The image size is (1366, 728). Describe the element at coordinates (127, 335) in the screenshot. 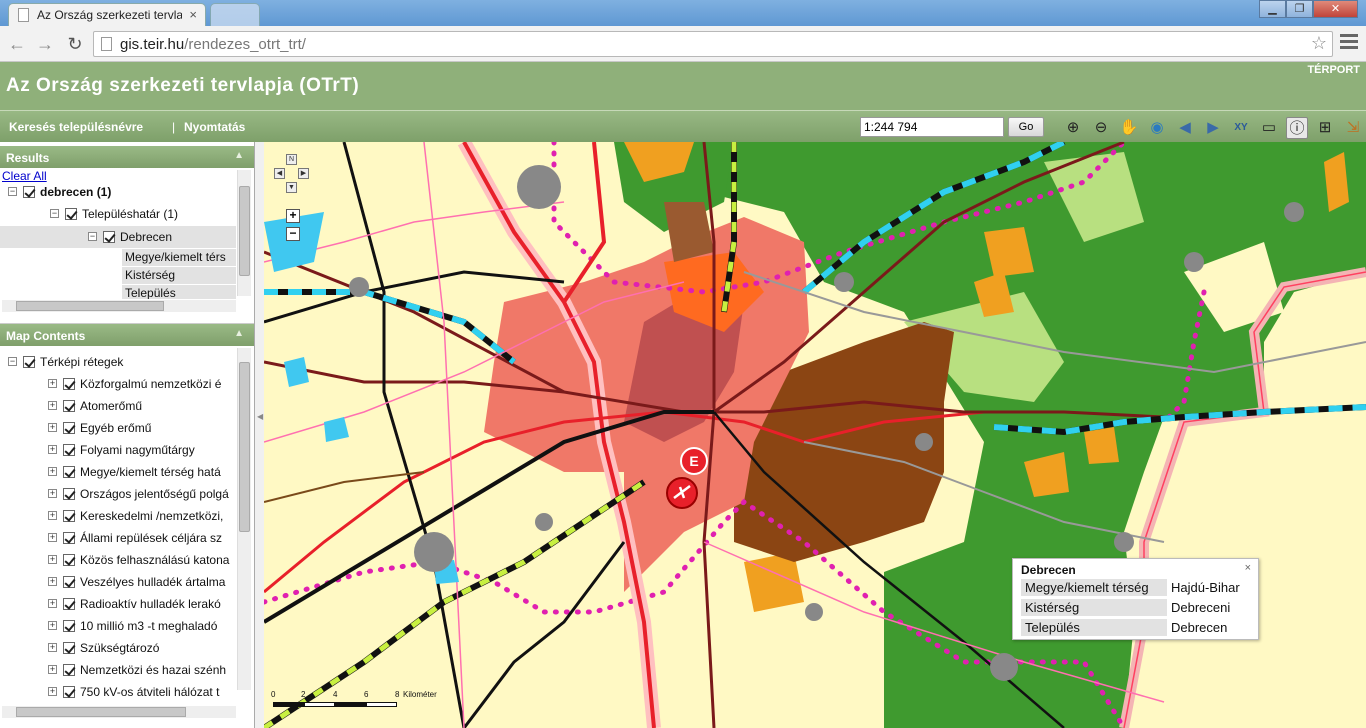

I see `map-contents-panel-header: Map Contents ▲` at that location.